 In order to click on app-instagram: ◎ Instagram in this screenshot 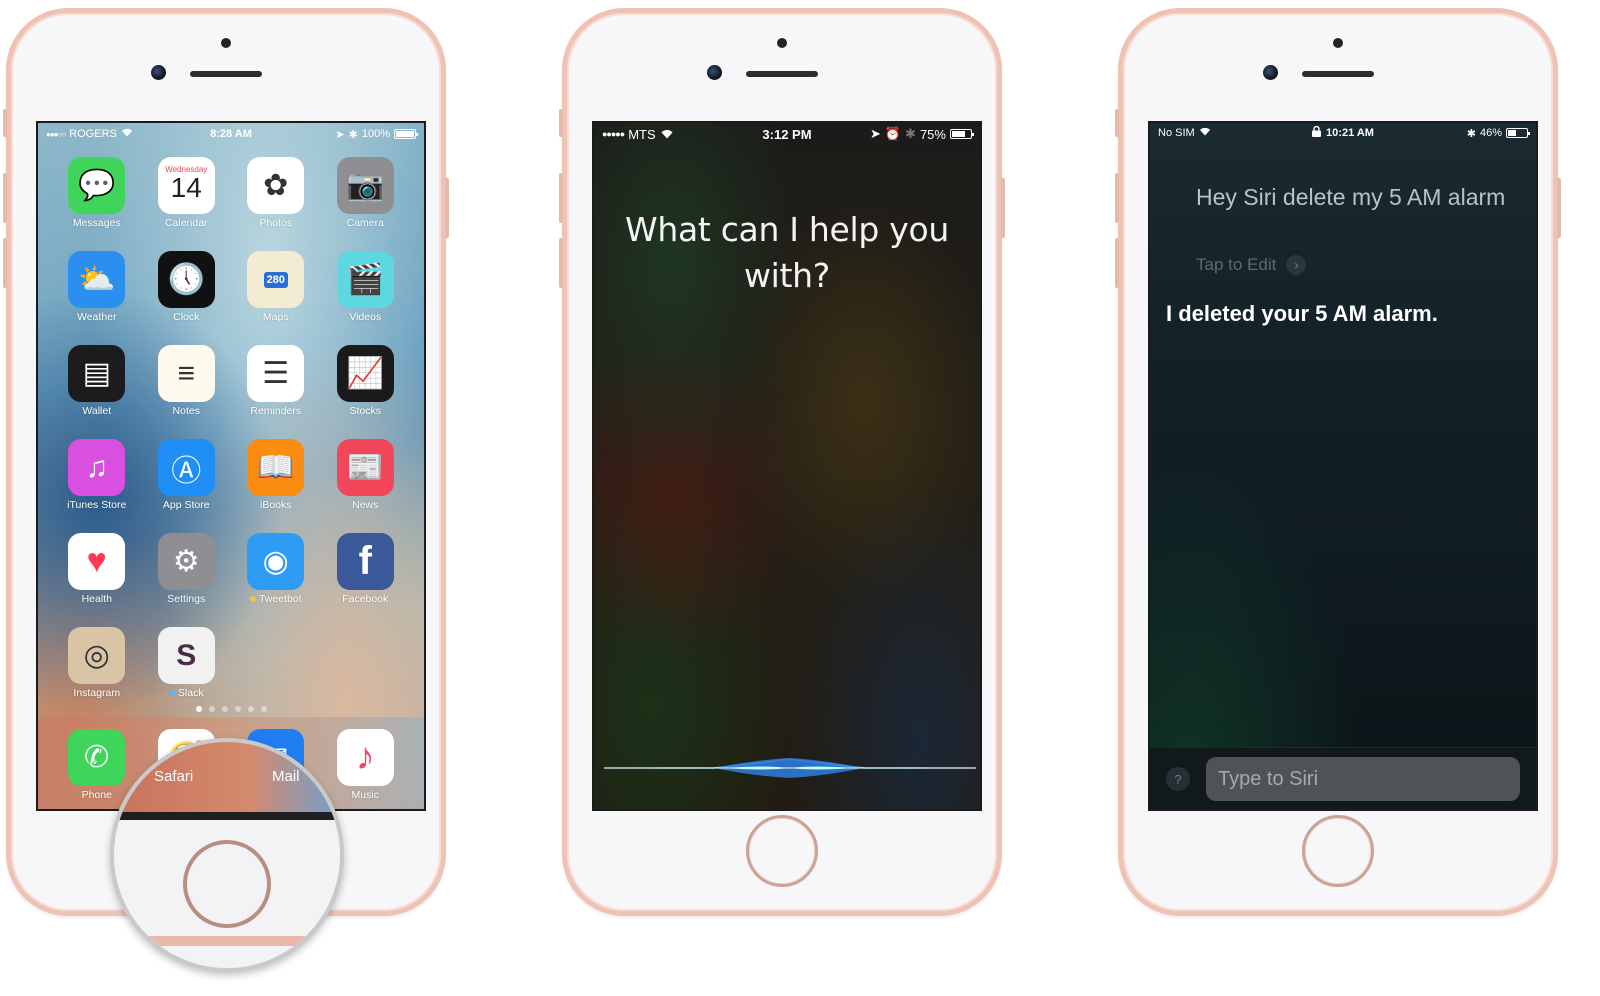, I will do `click(97, 663)`.